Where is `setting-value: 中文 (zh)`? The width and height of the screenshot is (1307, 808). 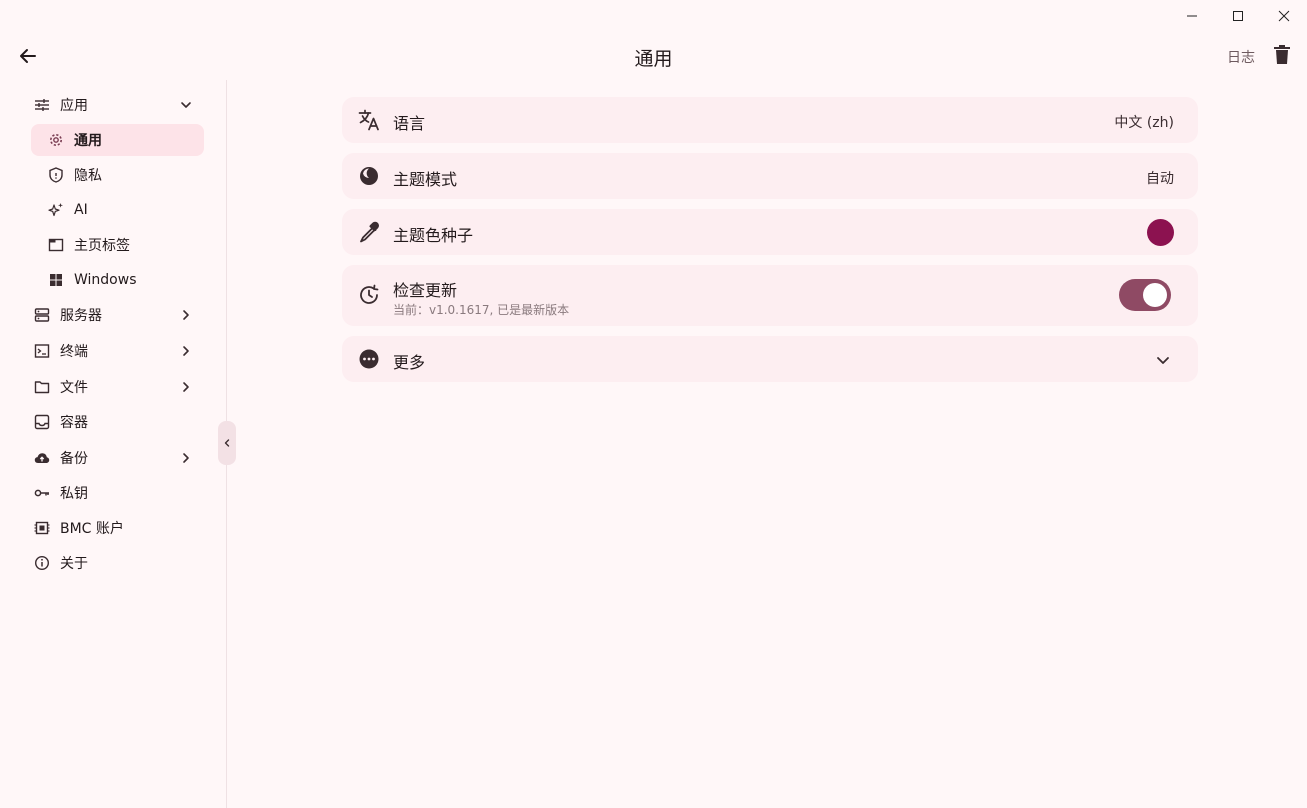 setting-value: 中文 (zh) is located at coordinates (1144, 123).